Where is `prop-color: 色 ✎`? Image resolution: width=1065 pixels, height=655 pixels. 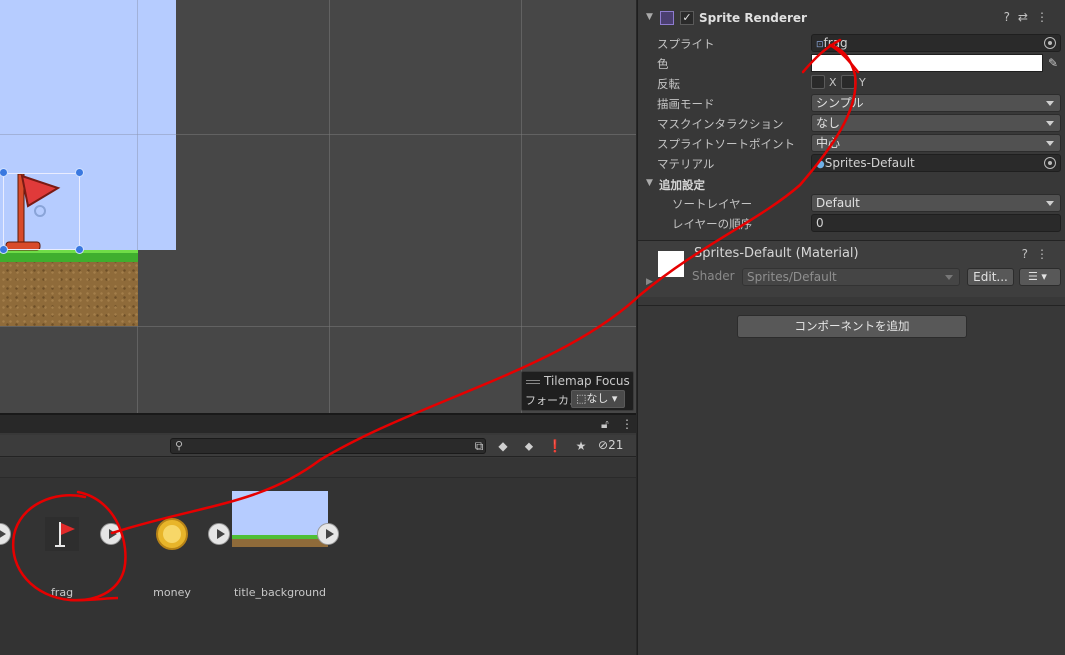 prop-color: 色 ✎ is located at coordinates (851, 63).